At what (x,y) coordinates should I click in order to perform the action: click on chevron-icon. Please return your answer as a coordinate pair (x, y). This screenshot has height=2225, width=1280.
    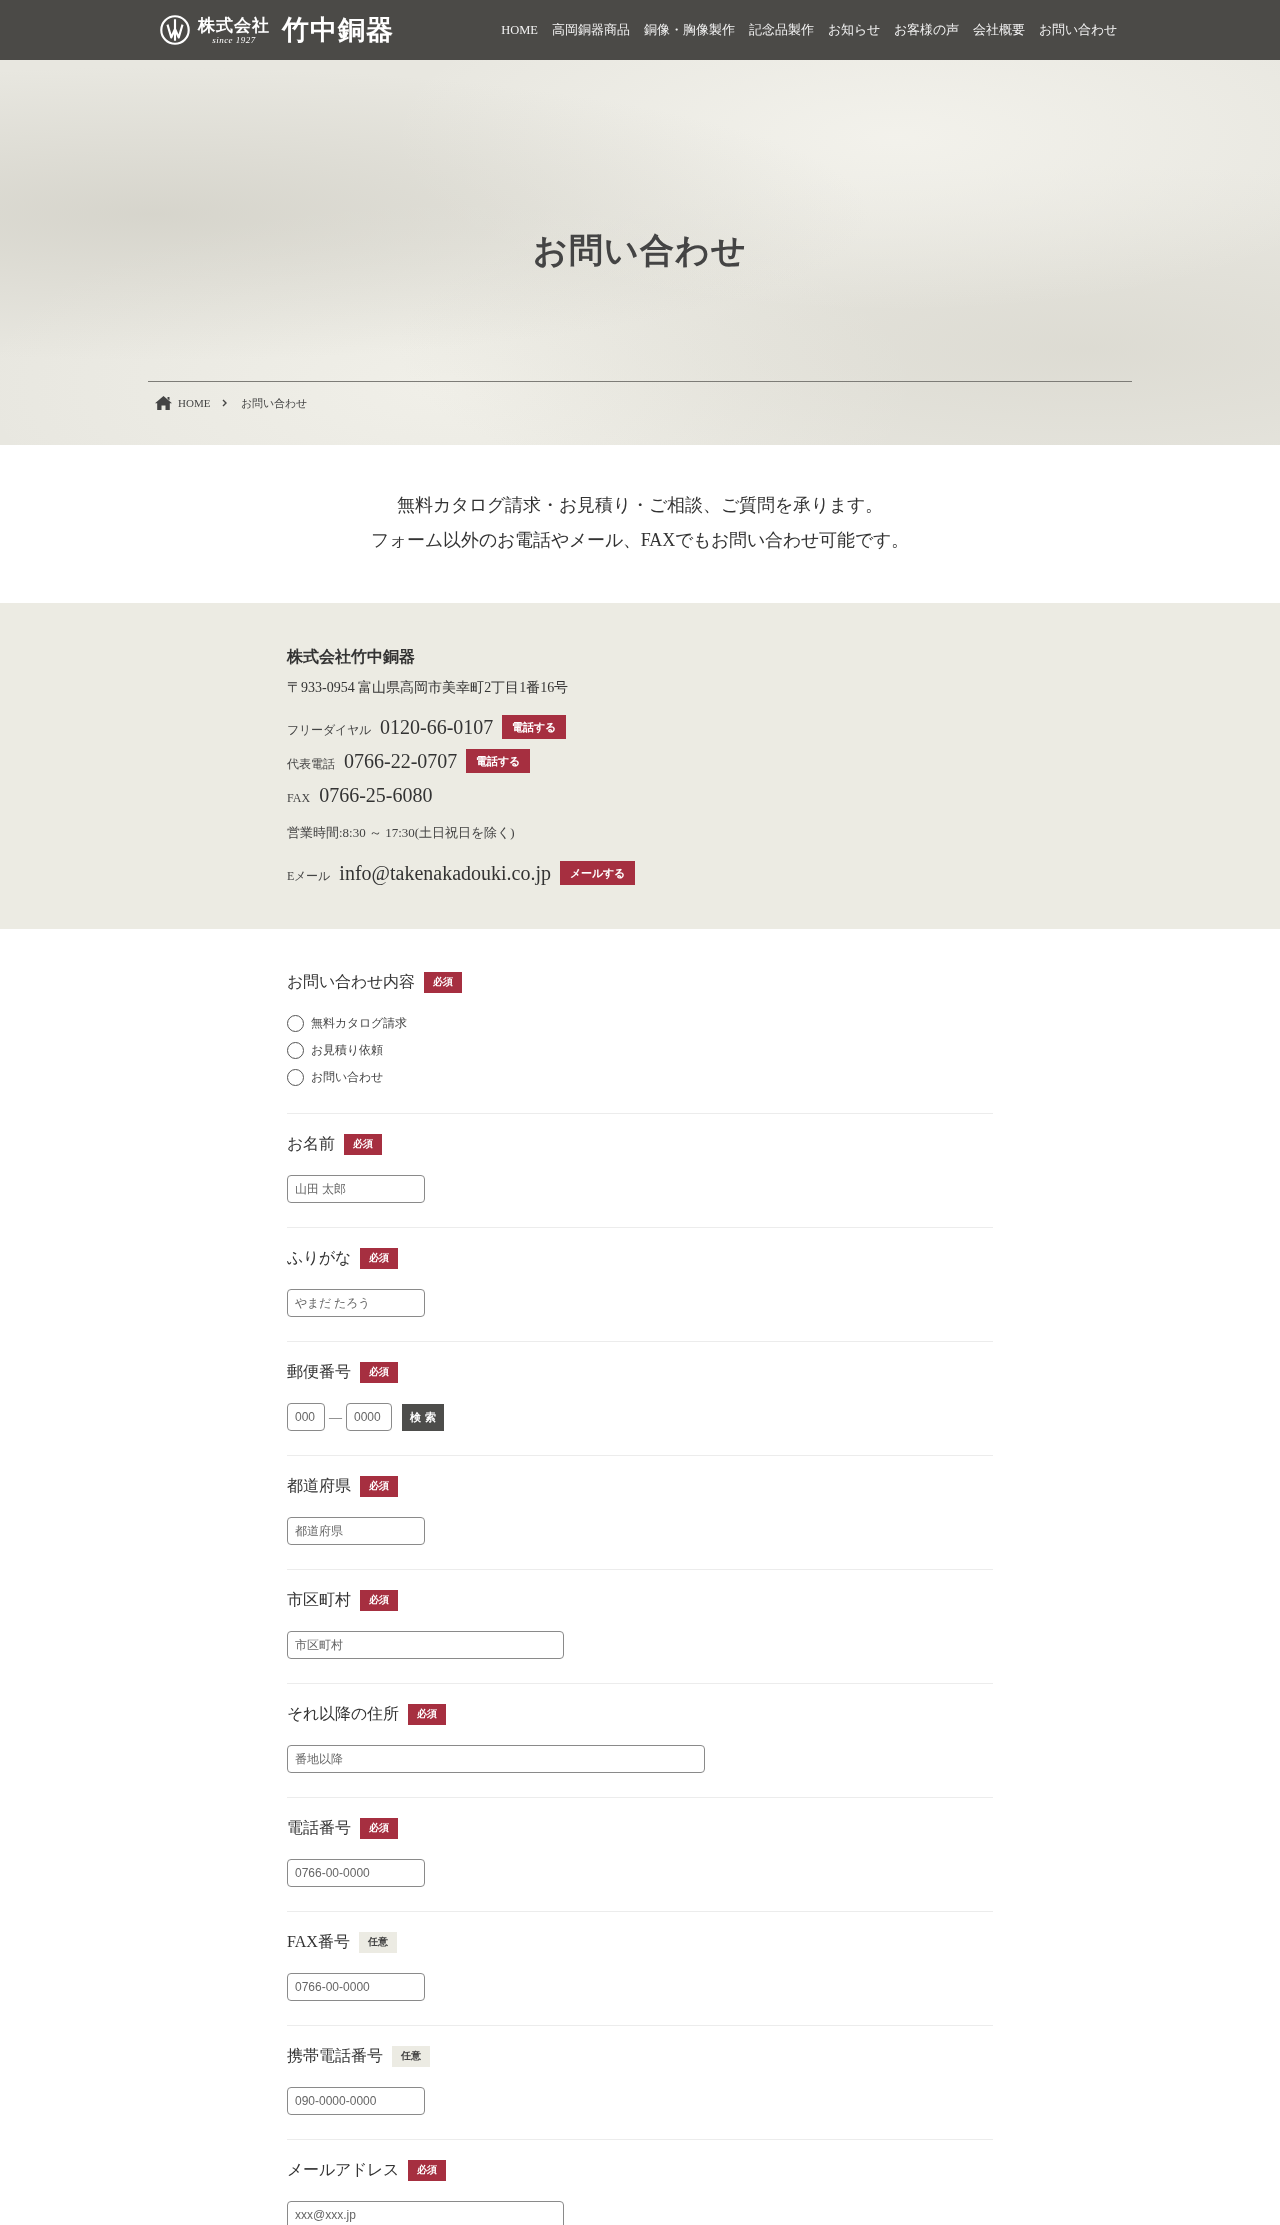
    Looking at the image, I should click on (225, 403).